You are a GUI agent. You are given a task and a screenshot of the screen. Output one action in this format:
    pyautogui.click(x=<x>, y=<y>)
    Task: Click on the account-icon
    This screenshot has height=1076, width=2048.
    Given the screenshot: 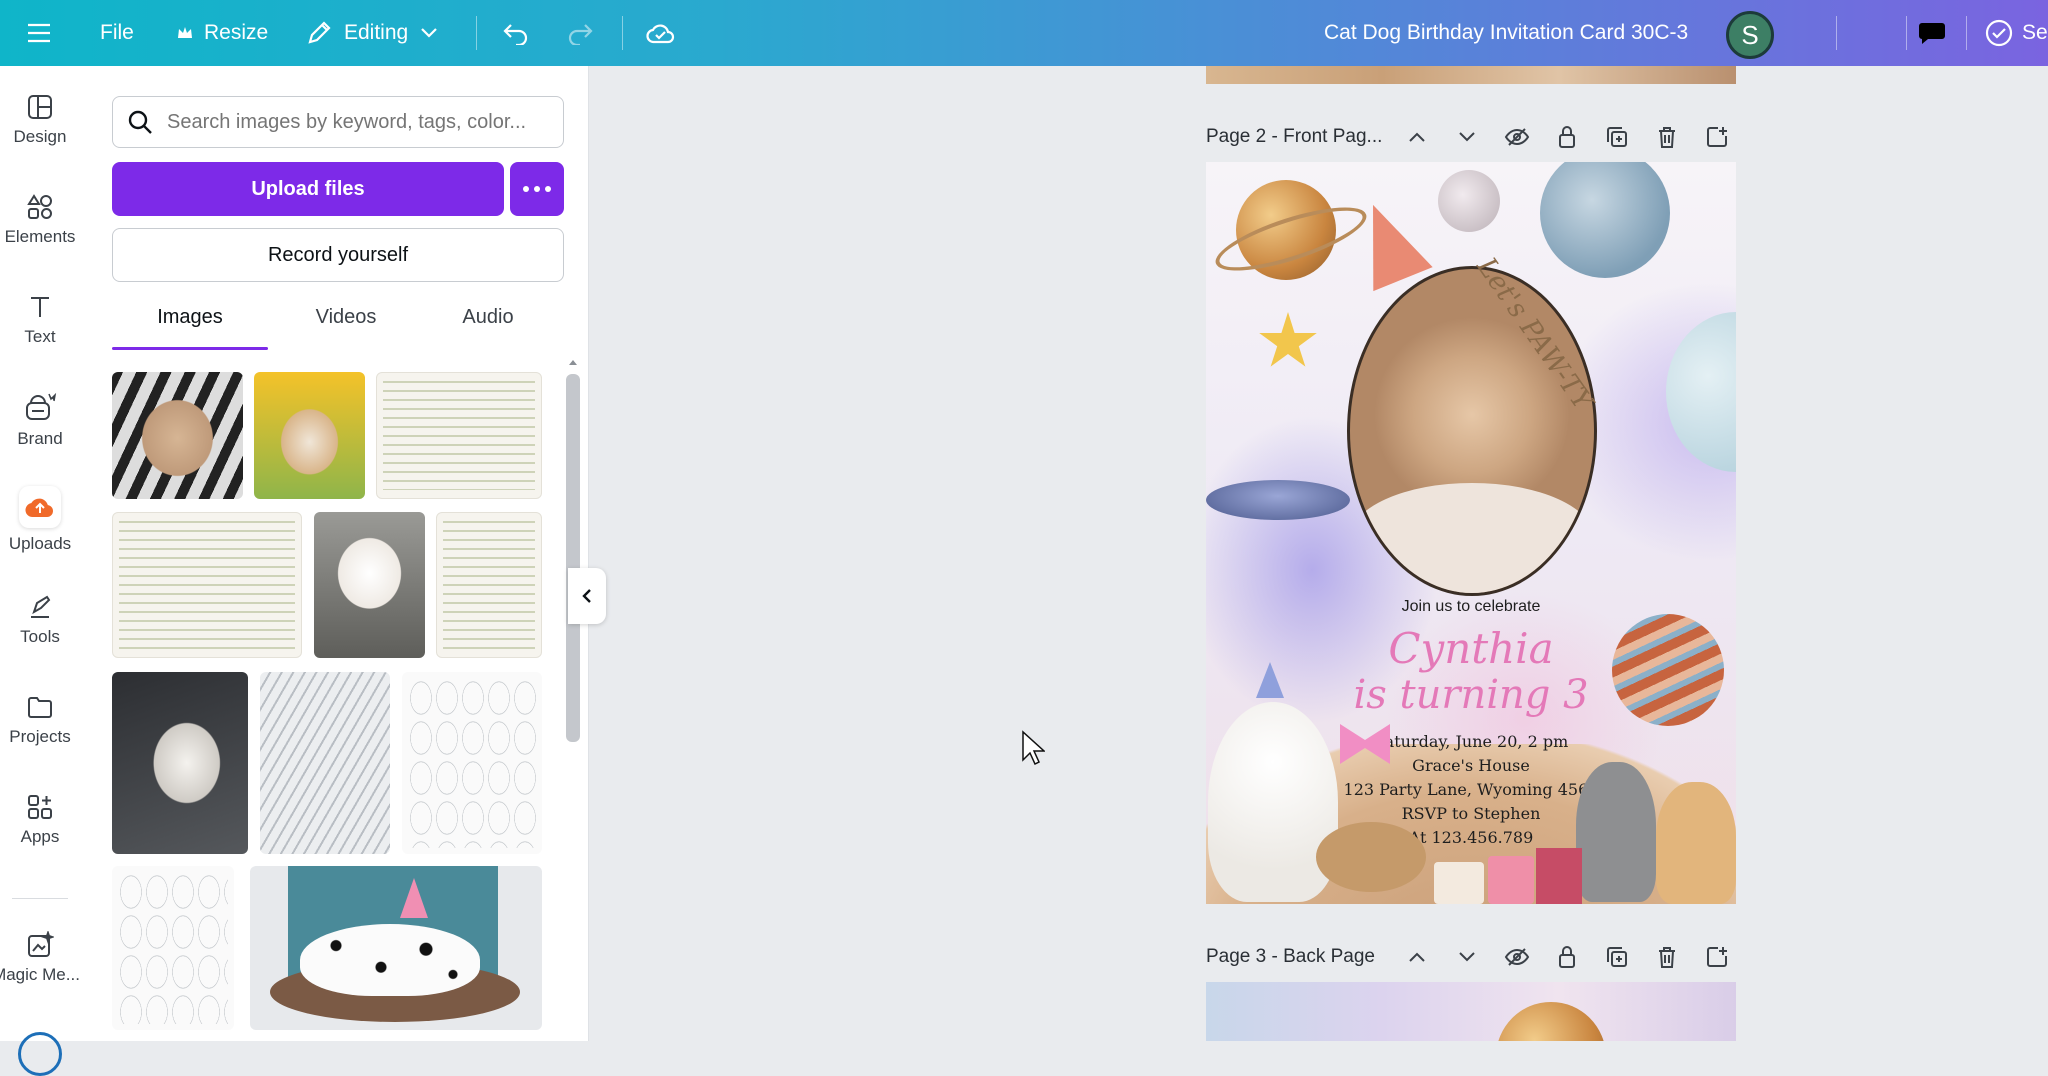 What is the action you would take?
    pyautogui.click(x=40, y=1054)
    